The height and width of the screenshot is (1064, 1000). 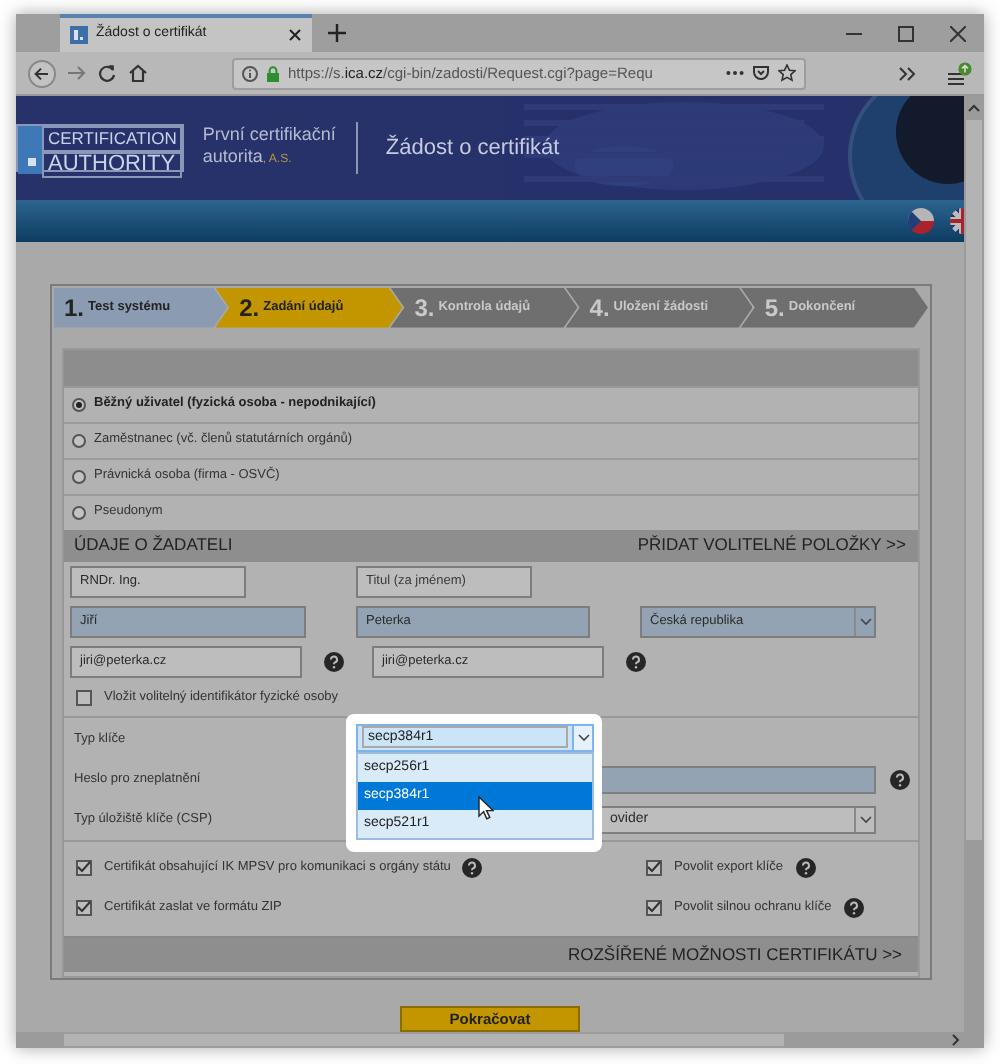 I want to click on scroll-up-icon, so click(x=974, y=108).